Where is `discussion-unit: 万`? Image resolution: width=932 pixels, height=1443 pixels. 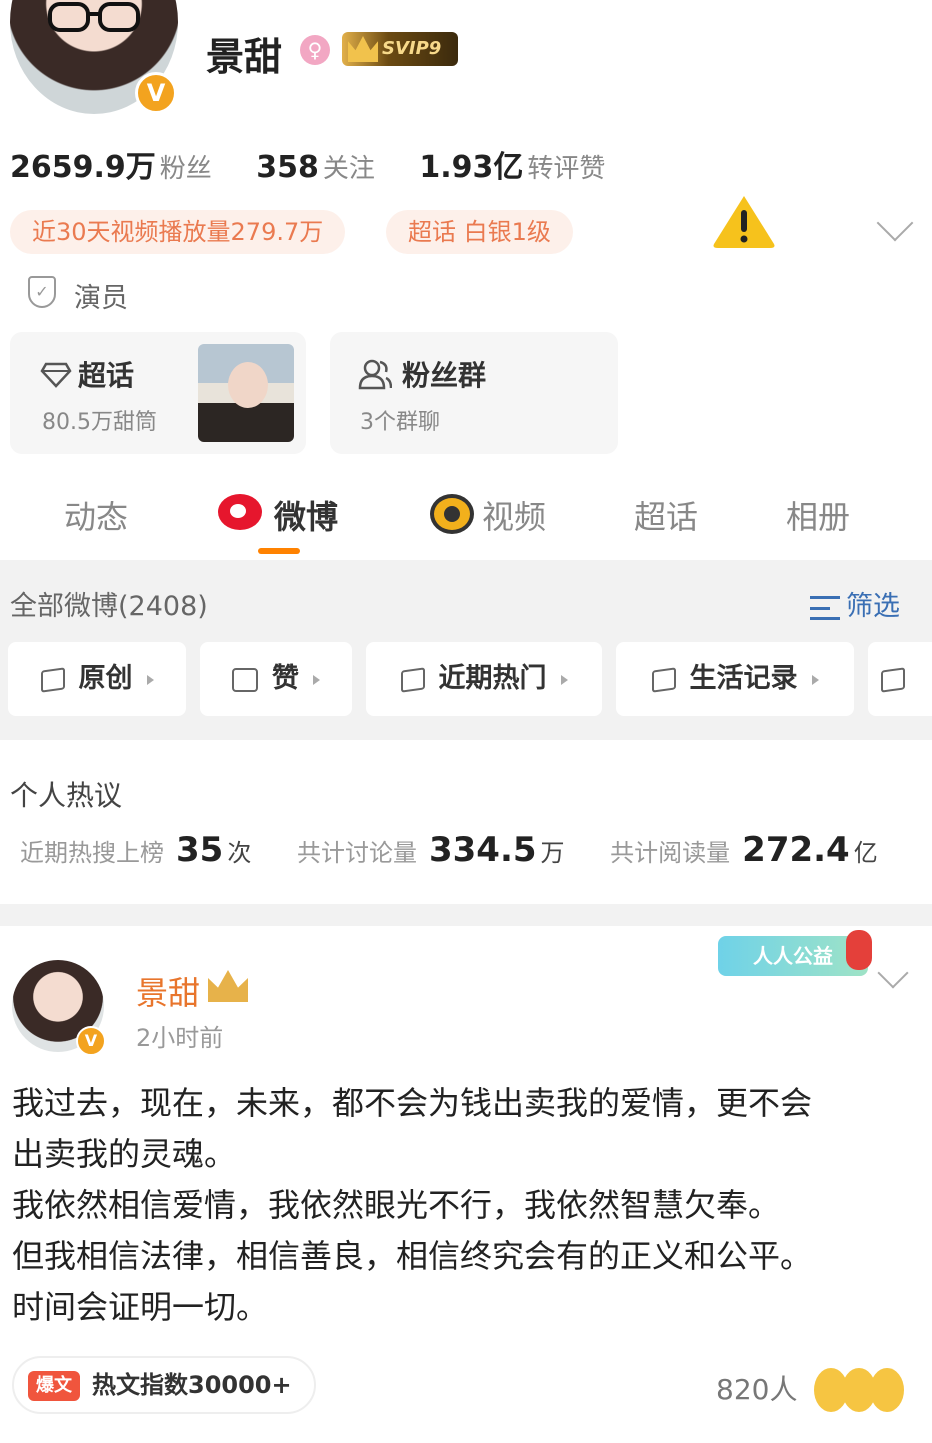 discussion-unit: 万 is located at coordinates (552, 853).